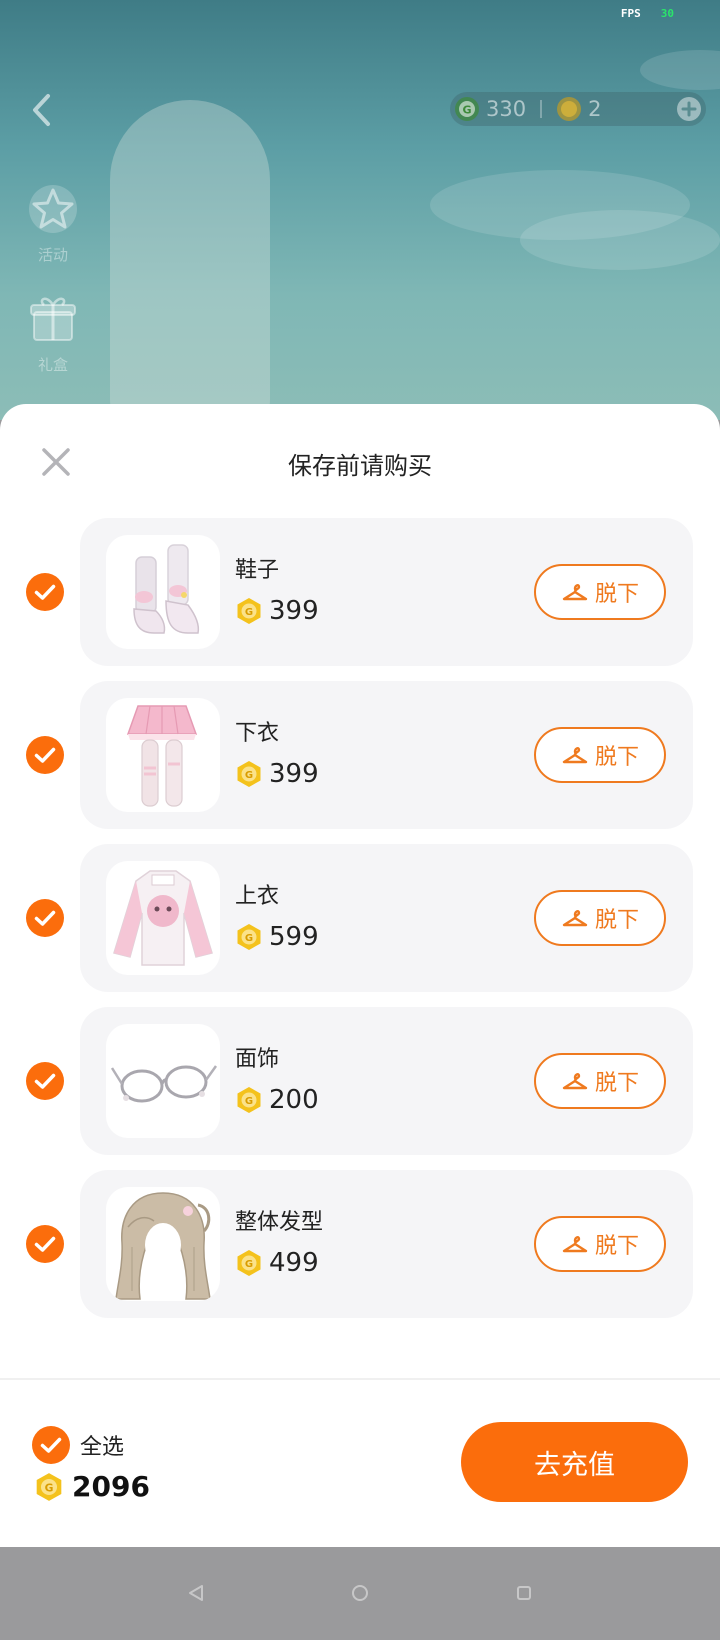 The width and height of the screenshot is (720, 1640). What do you see at coordinates (569, 109) in the screenshot?
I see `gold-coin-icon` at bounding box center [569, 109].